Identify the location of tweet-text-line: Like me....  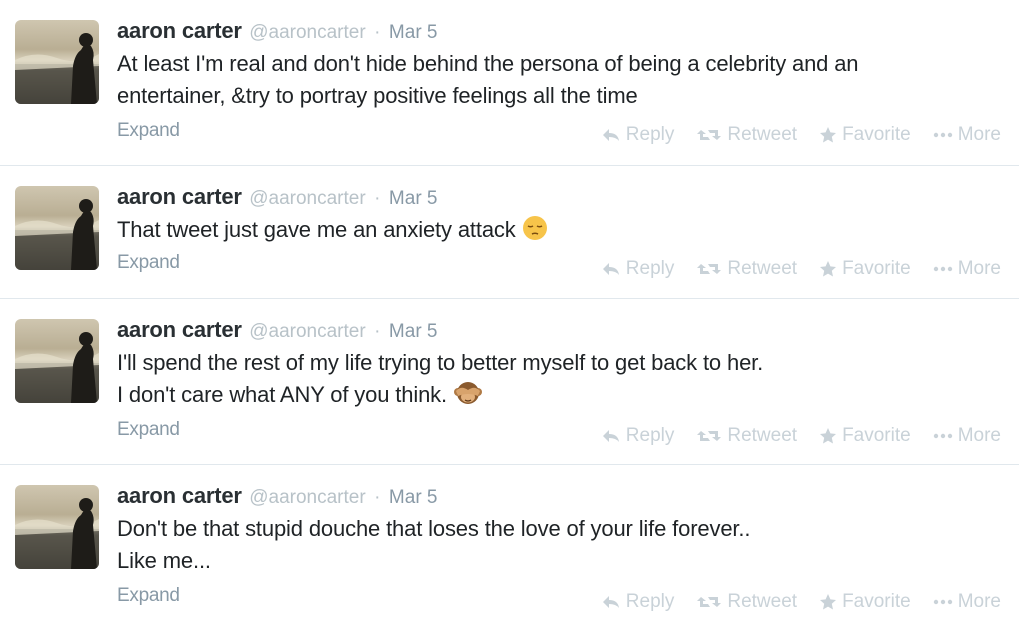
(164, 560).